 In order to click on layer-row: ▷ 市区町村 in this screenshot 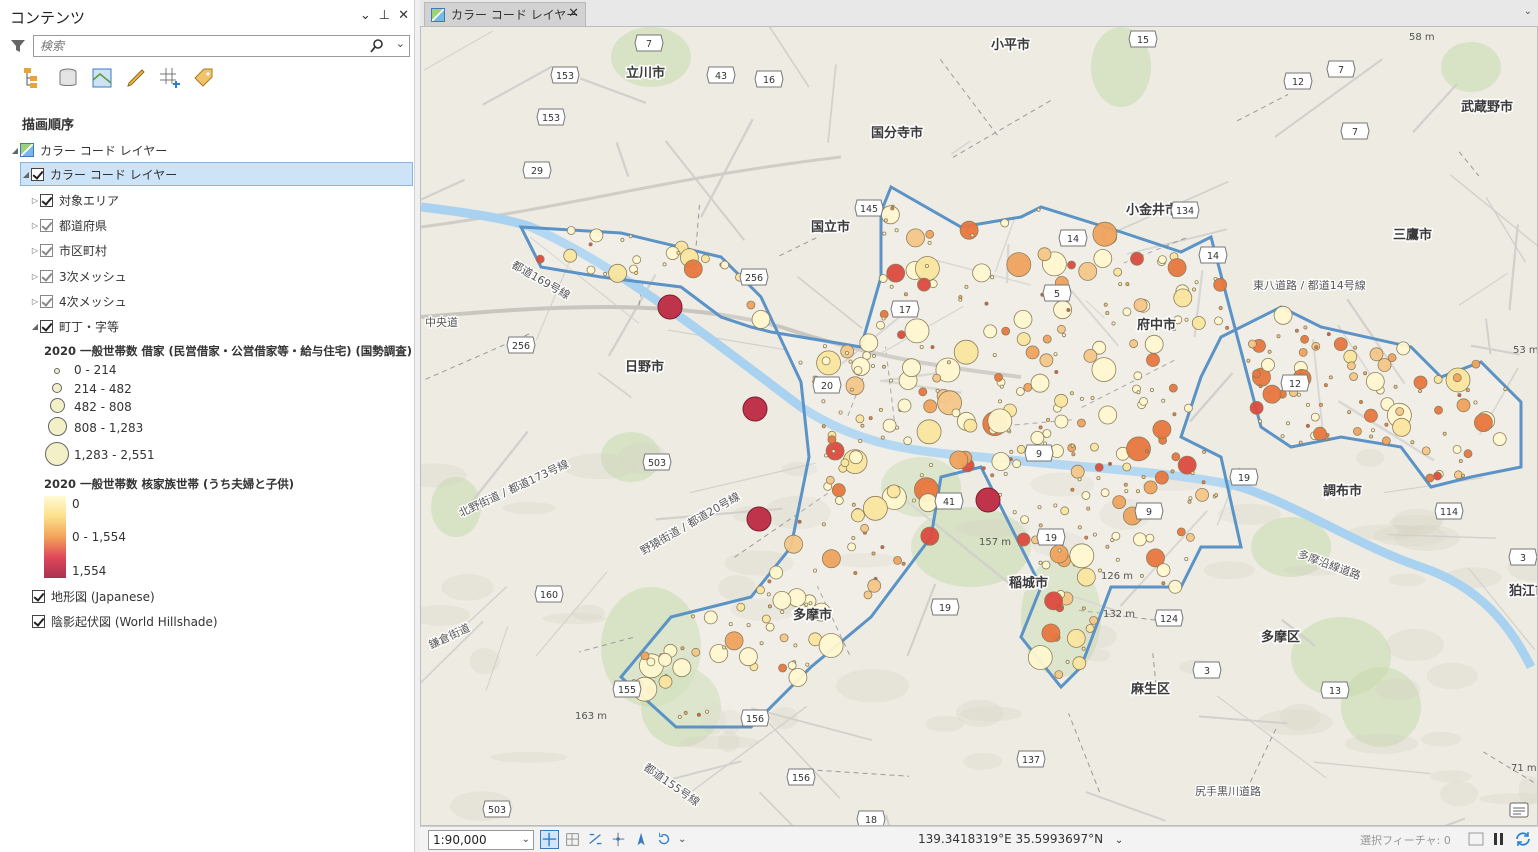, I will do `click(68, 250)`.